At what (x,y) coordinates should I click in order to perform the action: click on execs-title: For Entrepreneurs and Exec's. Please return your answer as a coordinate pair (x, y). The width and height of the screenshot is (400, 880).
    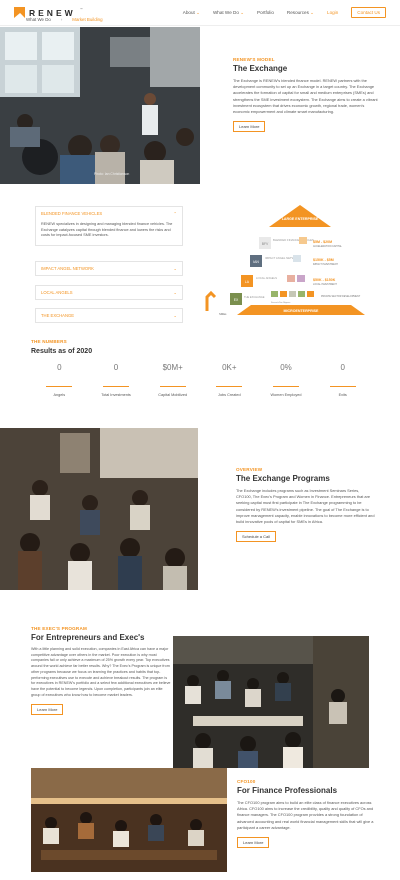
    Looking at the image, I should click on (88, 637).